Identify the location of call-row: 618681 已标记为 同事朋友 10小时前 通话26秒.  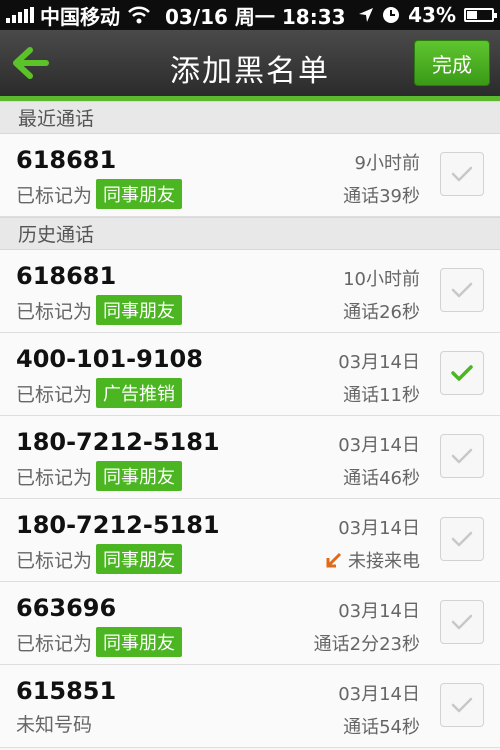
(250, 291).